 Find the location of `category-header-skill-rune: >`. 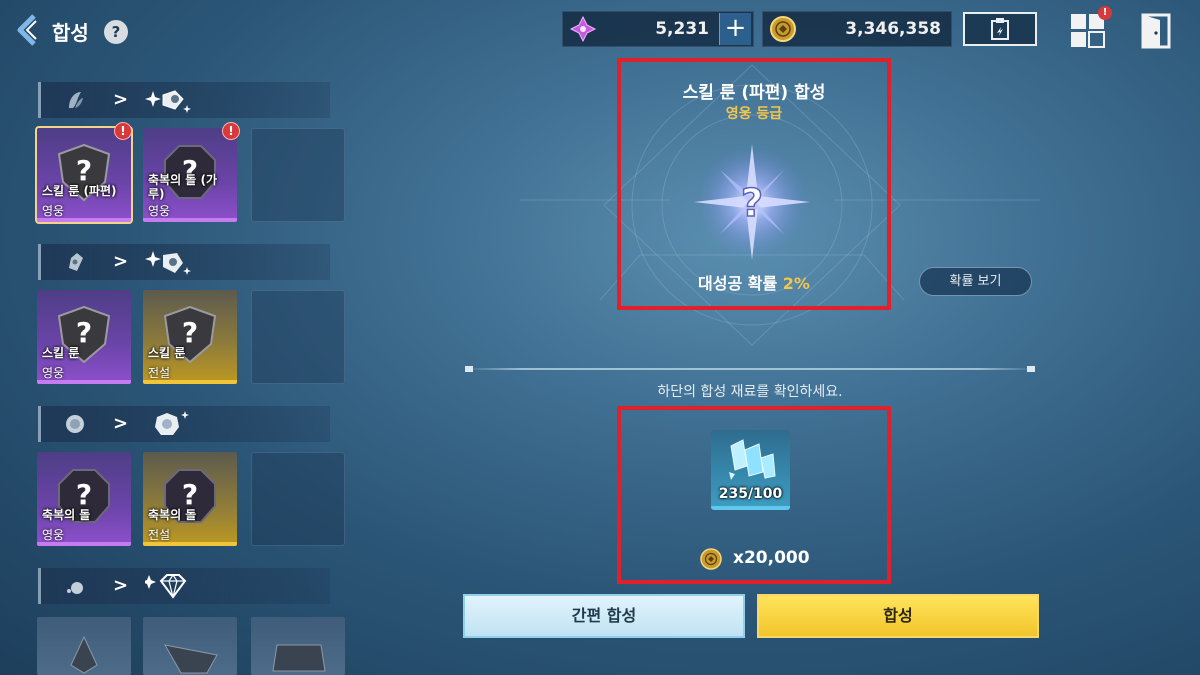

category-header-skill-rune: > is located at coordinates (184, 262).